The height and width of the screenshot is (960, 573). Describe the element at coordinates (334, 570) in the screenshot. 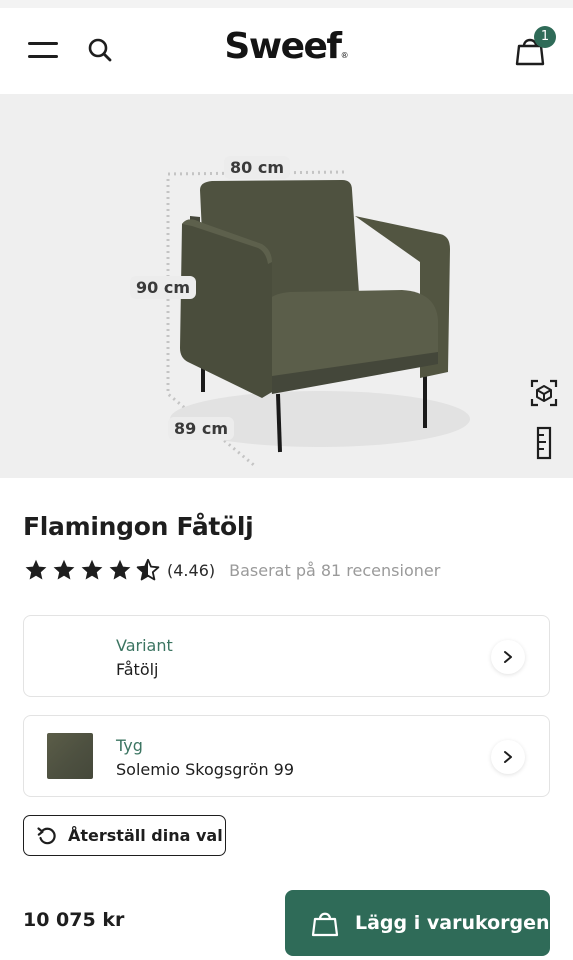

I see `review-count-text: Baserat på 81 recensioner` at that location.